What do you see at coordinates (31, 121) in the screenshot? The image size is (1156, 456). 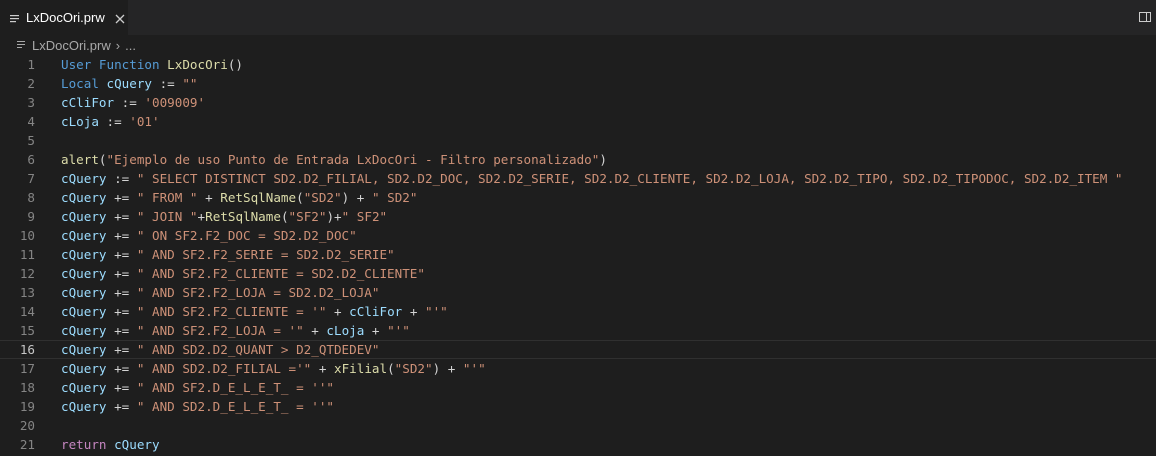 I see `line-number: 4` at bounding box center [31, 121].